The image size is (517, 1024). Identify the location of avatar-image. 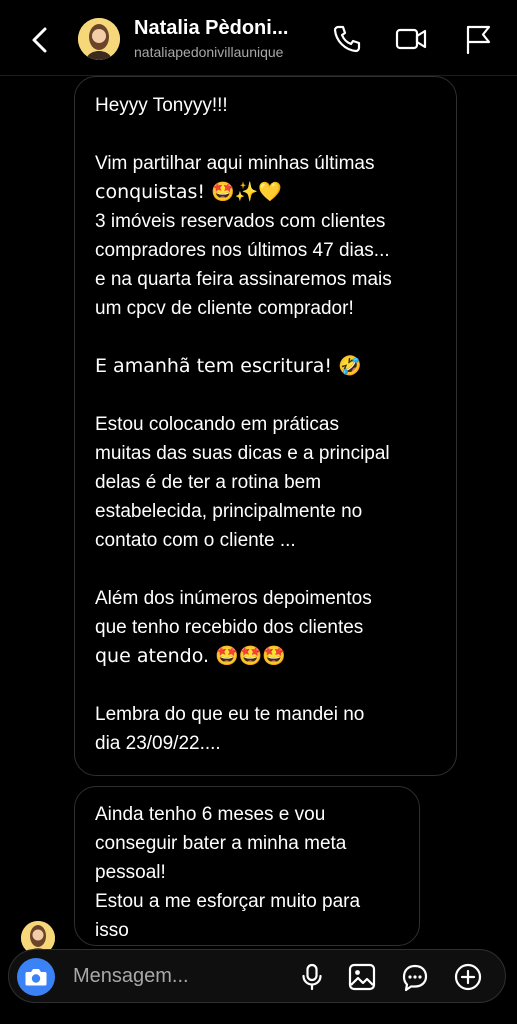
(99, 39).